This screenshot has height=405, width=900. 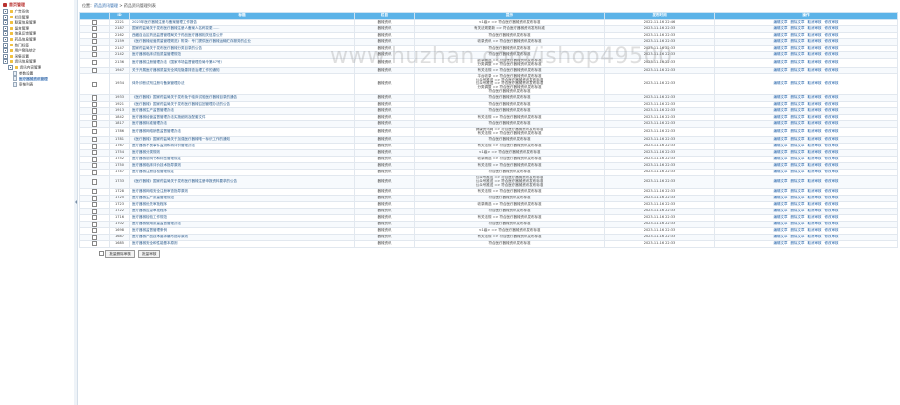 I want to click on sidebar-item: 审核列表, so click(x=37, y=84).